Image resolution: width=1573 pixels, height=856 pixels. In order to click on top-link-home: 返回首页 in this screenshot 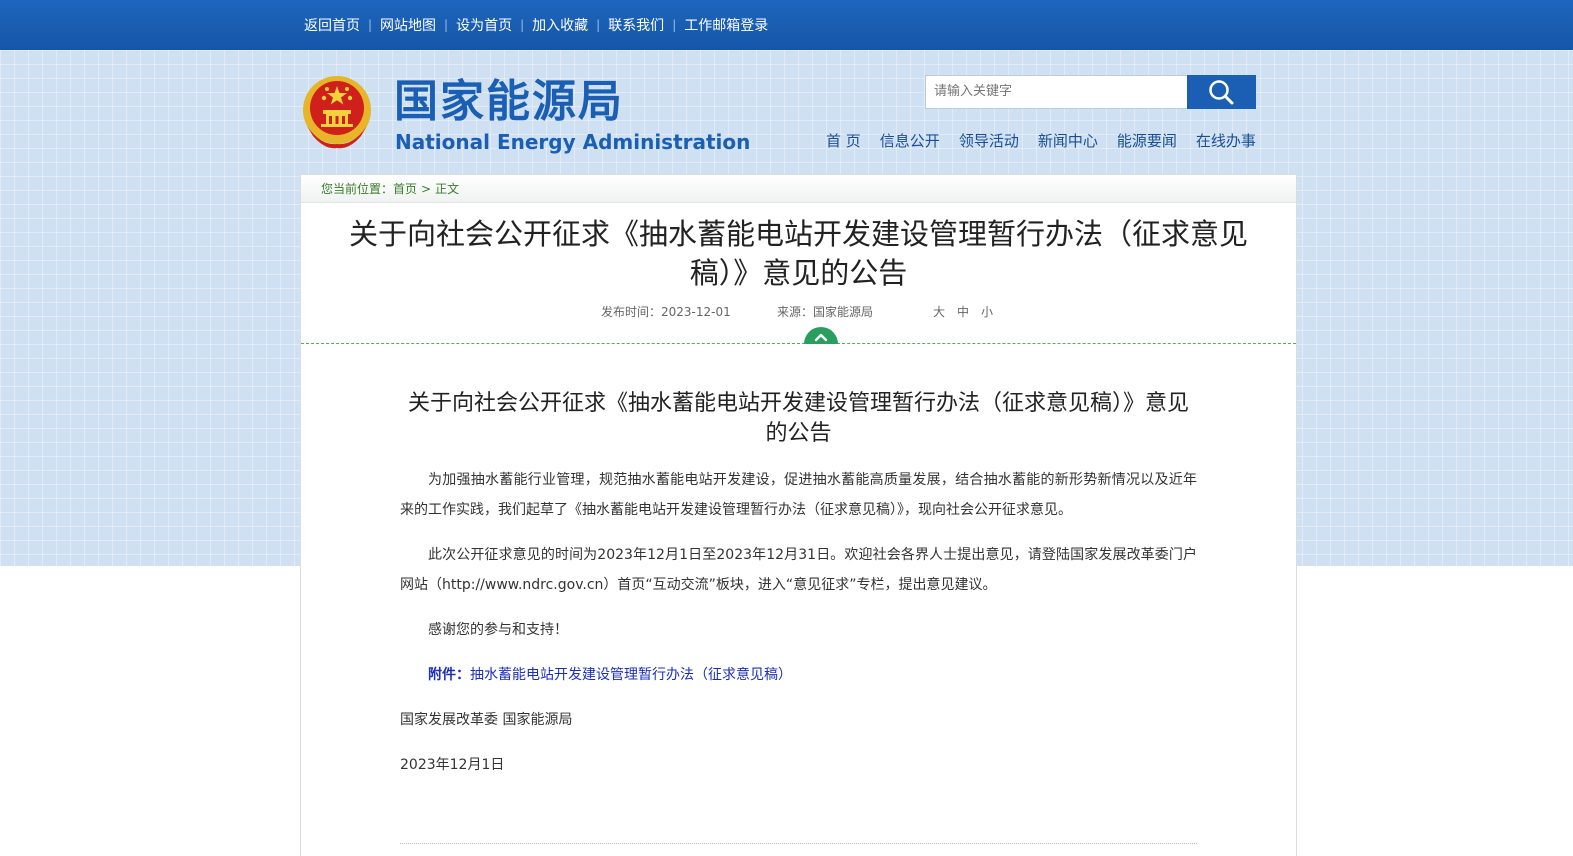, I will do `click(332, 25)`.